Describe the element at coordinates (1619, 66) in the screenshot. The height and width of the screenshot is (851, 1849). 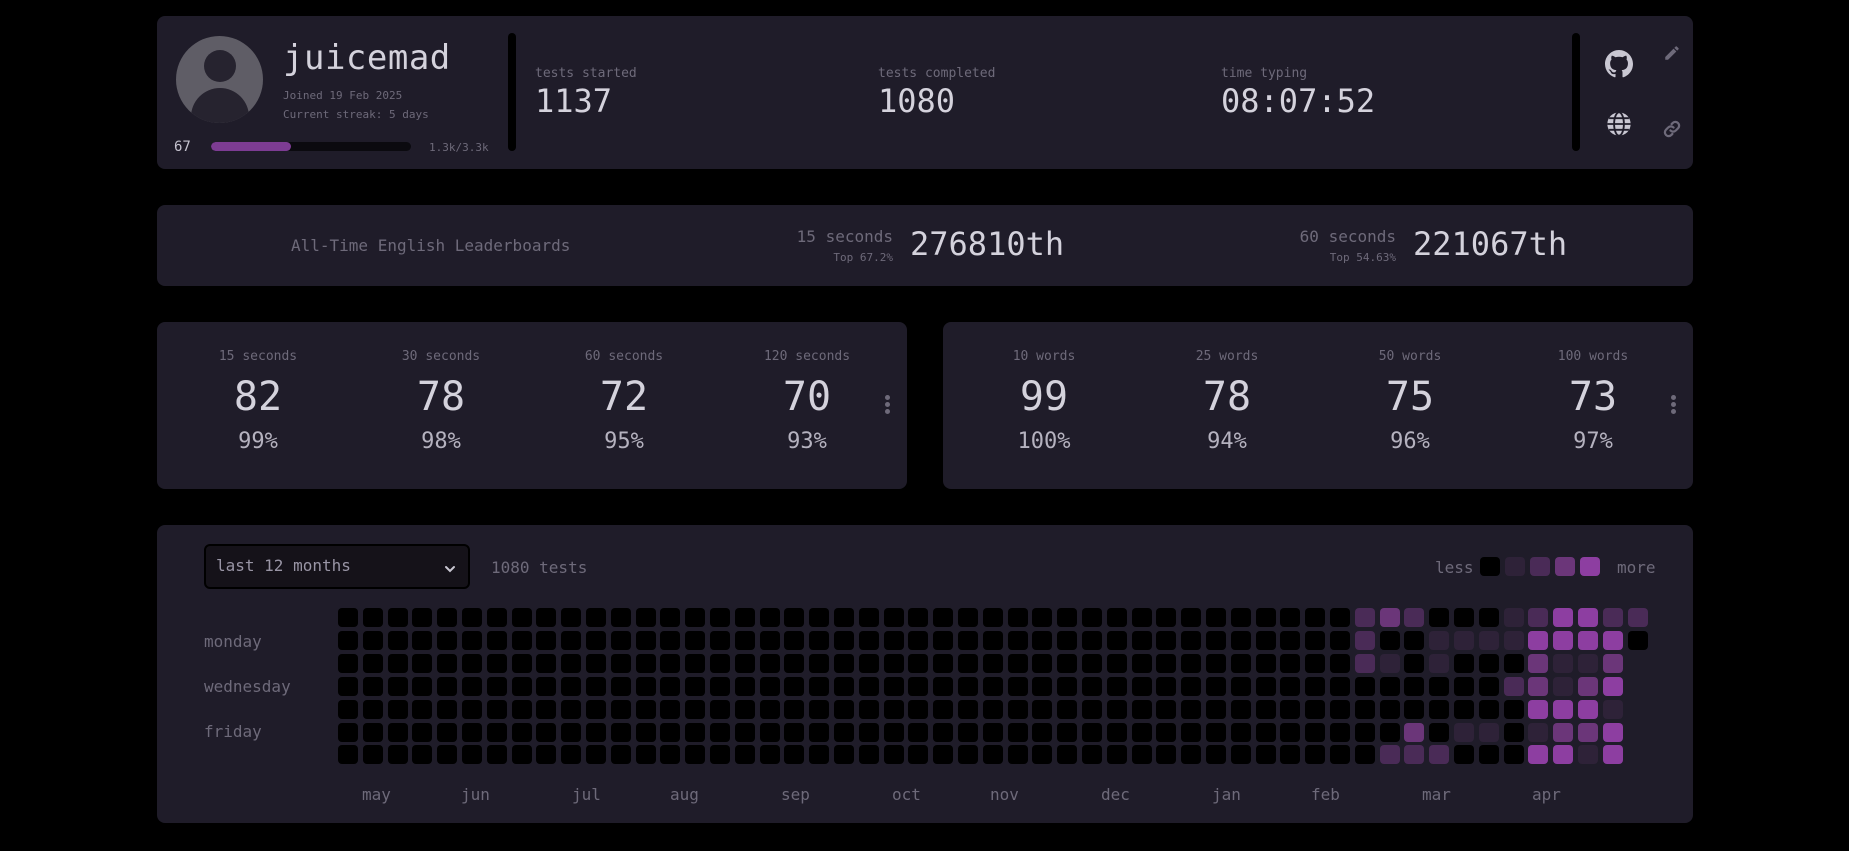
I see `github-icon` at that location.